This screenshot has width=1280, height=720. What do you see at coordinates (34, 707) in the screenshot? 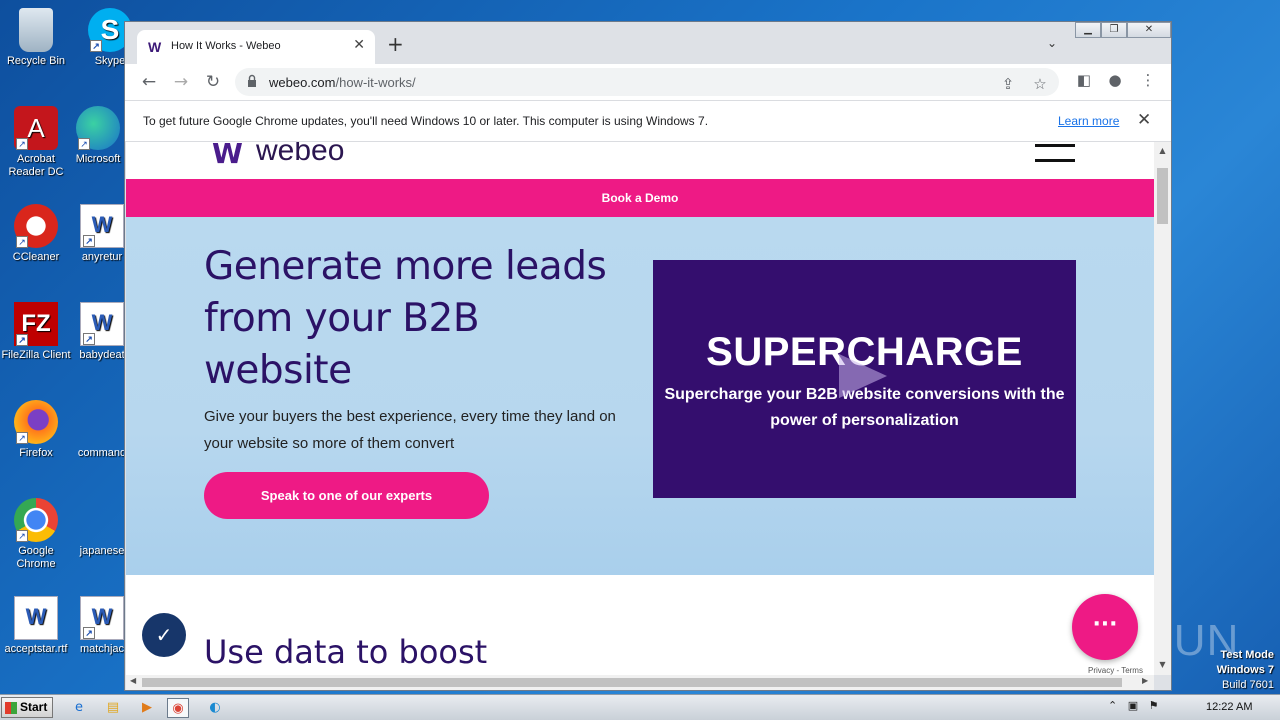
I see `start-label: Start` at bounding box center [34, 707].